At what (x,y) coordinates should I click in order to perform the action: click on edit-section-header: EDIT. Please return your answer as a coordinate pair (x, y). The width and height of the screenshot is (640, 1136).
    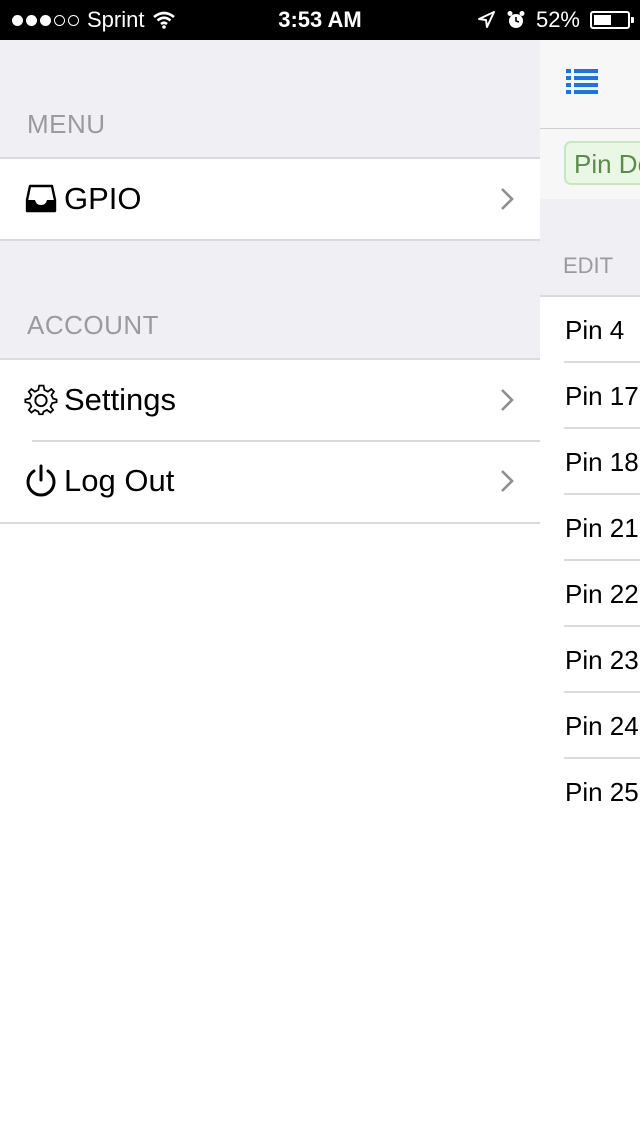
    Looking at the image, I should click on (588, 265).